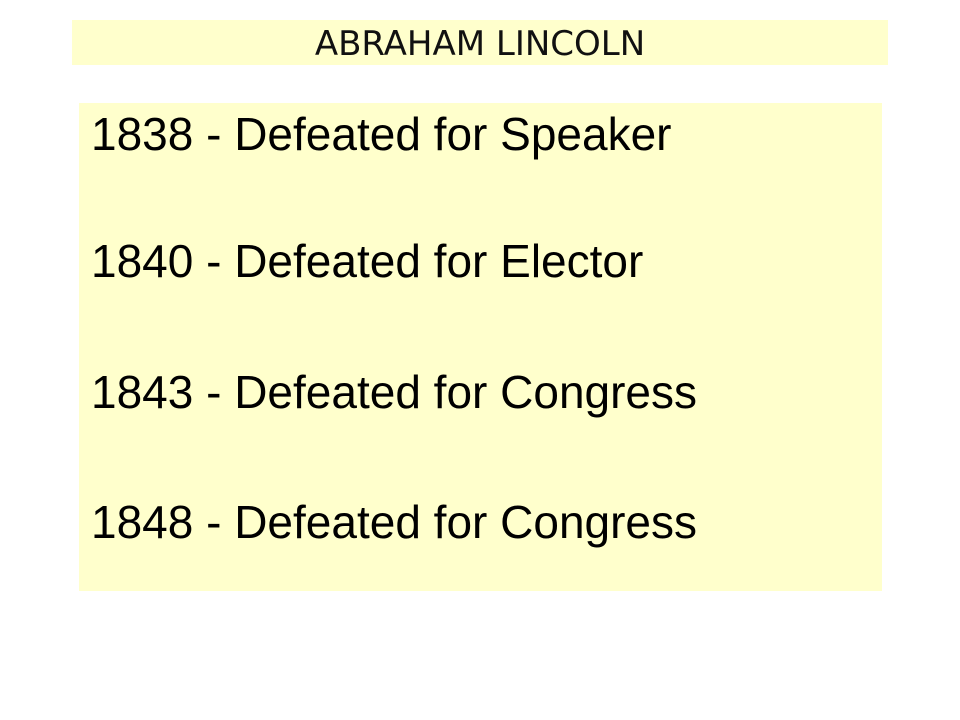  I want to click on list-item: 1848 - Defeated for Congress, so click(394, 522).